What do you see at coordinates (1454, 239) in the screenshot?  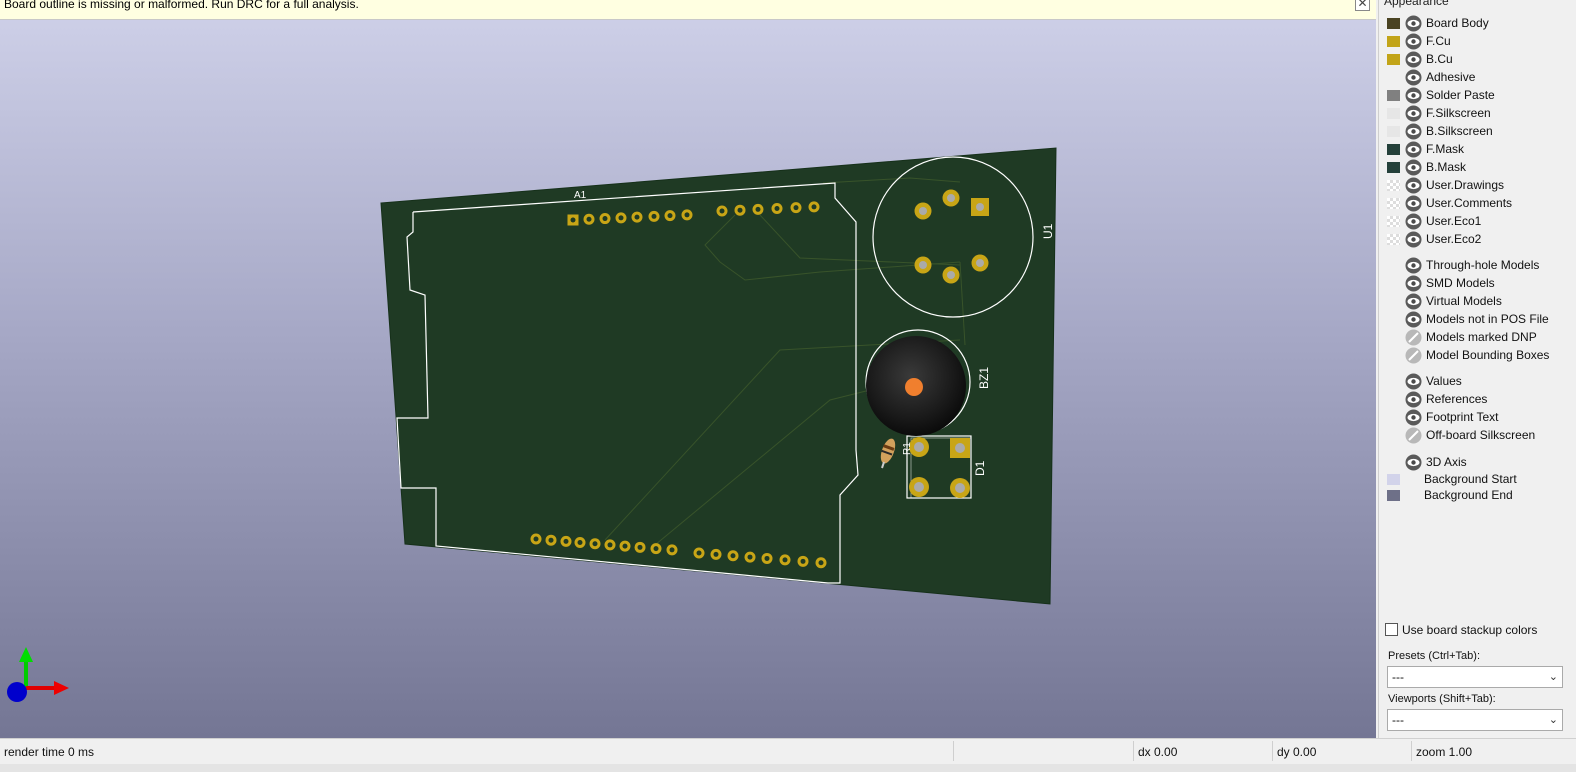 I see `appearance-row-label: User.Eco2` at bounding box center [1454, 239].